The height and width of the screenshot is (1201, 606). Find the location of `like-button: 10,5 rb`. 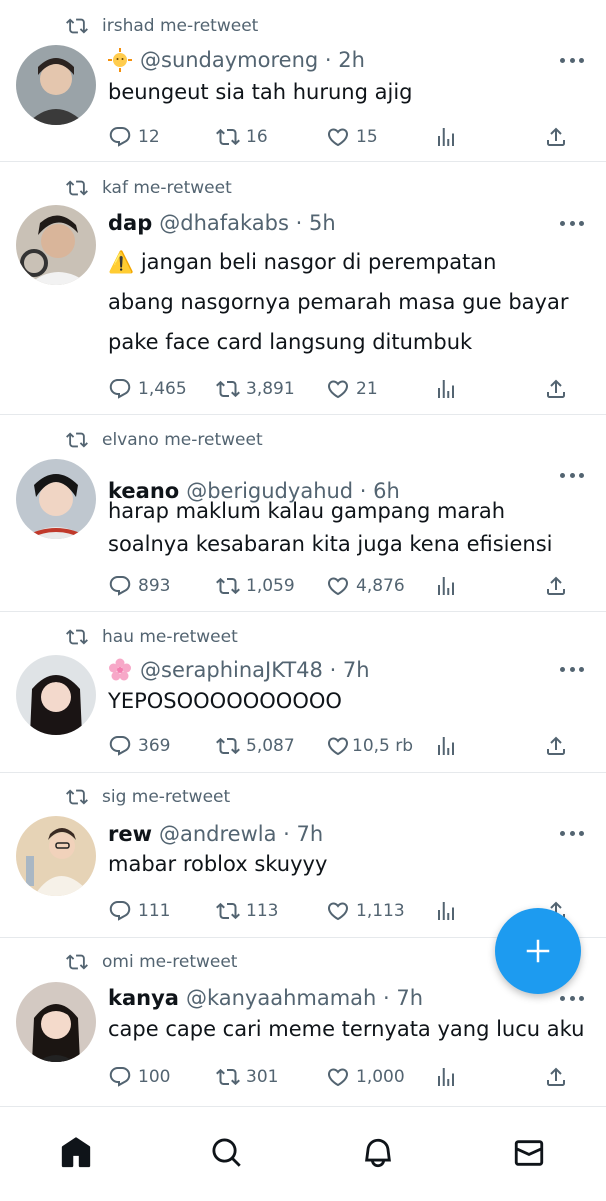

like-button: 10,5 rb is located at coordinates (369, 746).